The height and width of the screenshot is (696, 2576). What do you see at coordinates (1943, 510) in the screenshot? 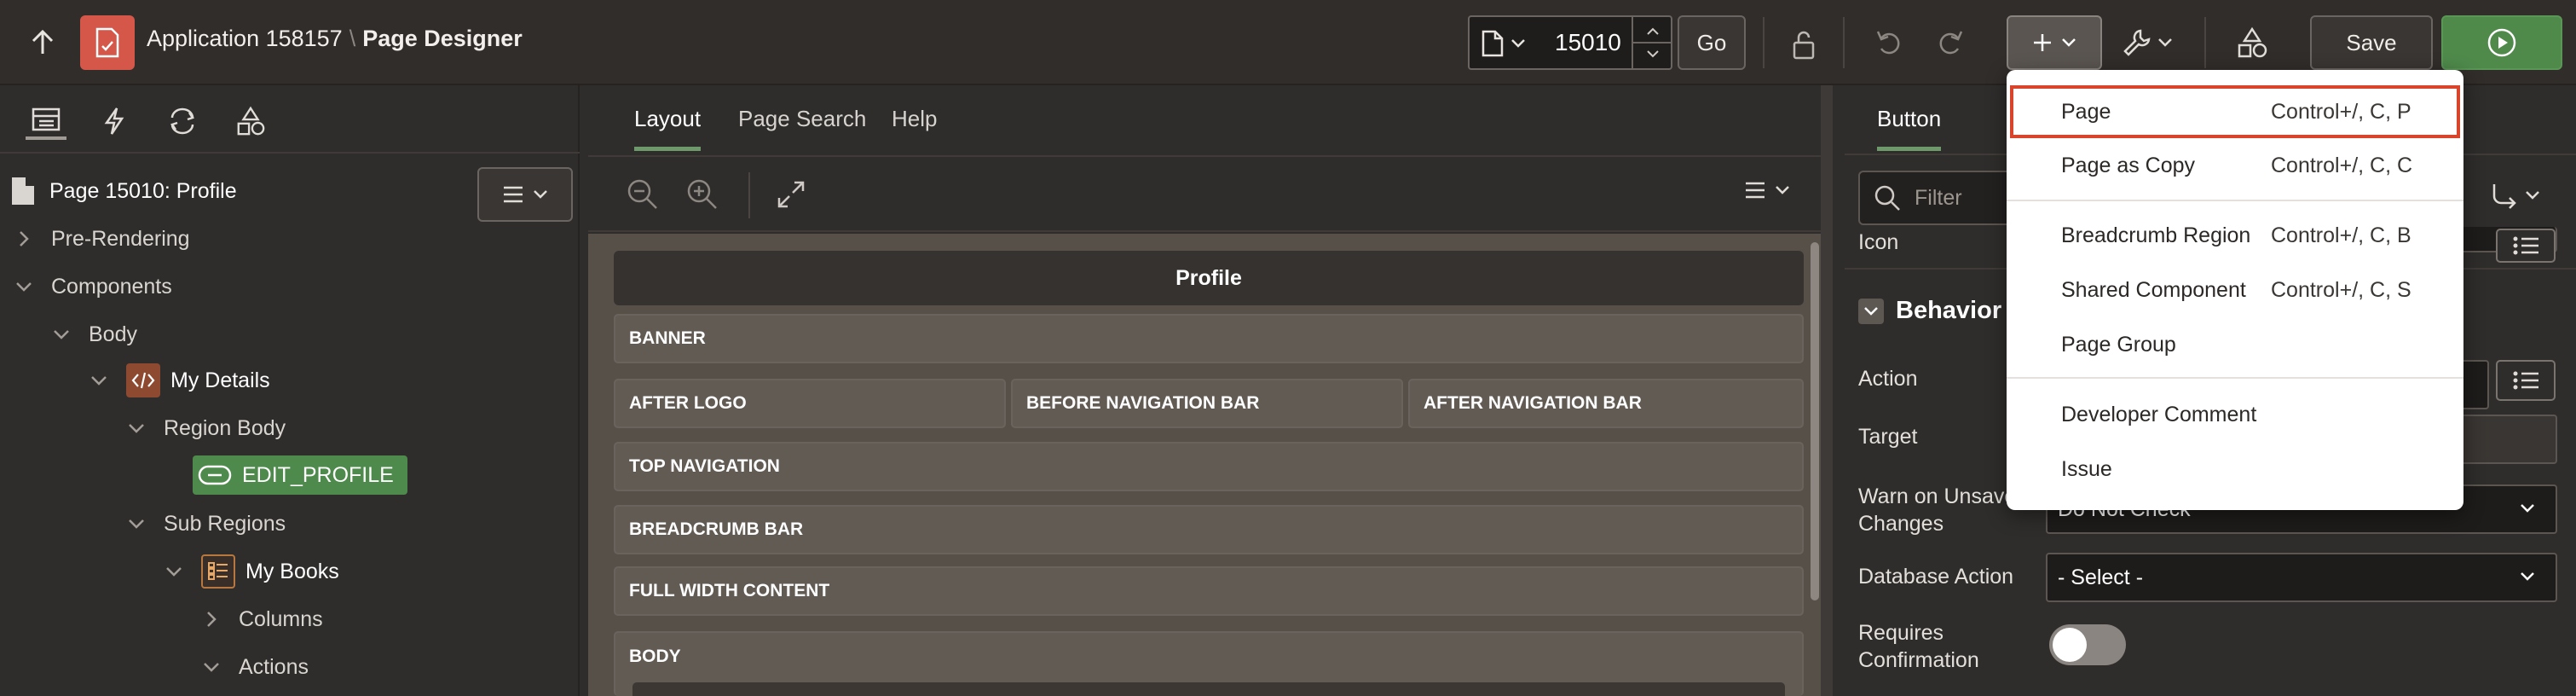
I see `warn-on-unsaved-label: Warn on Unsaved Changes` at bounding box center [1943, 510].